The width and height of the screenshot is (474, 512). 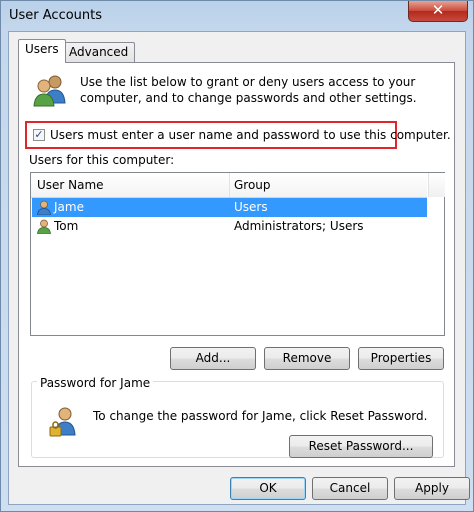 I want to click on users-list-label: Users for this computer:, so click(x=102, y=160).